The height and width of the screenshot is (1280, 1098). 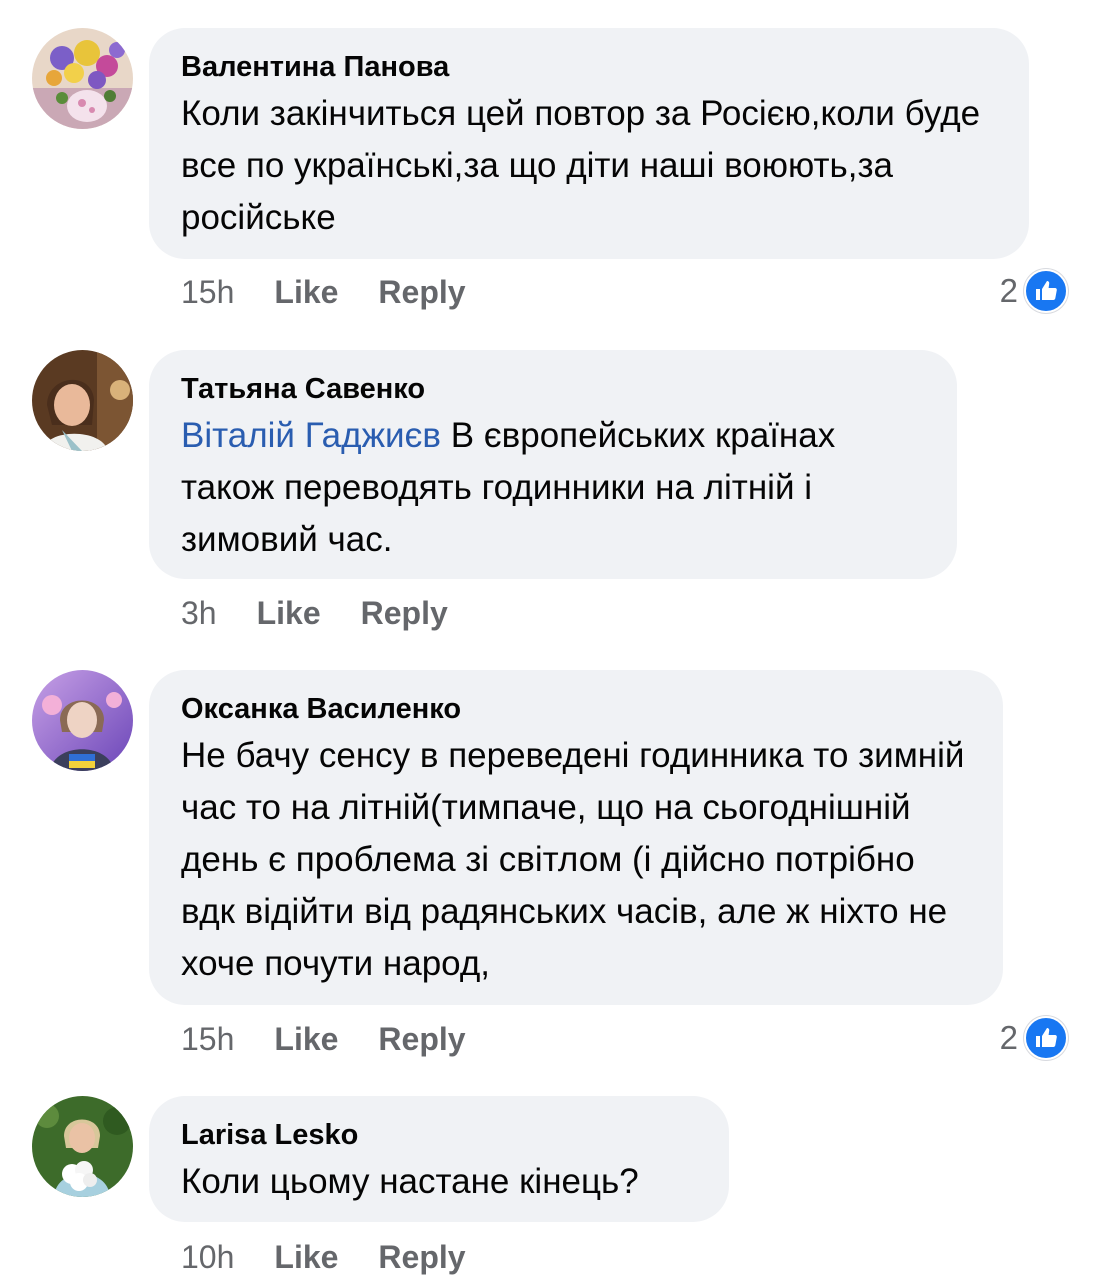 What do you see at coordinates (589, 67) in the screenshot?
I see `comment-author: Валентина Панова` at bounding box center [589, 67].